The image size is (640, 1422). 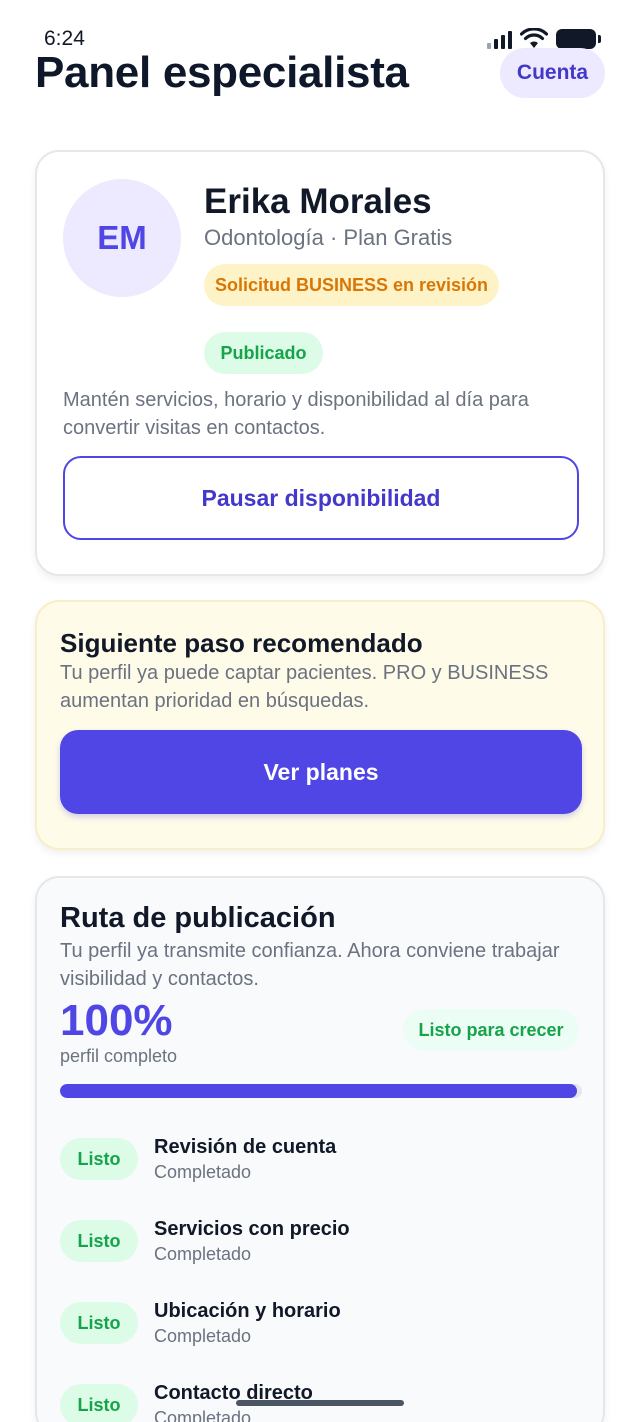 What do you see at coordinates (321, 1249) in the screenshot?
I see `step-item: Listo Servicios con precio Completado` at bounding box center [321, 1249].